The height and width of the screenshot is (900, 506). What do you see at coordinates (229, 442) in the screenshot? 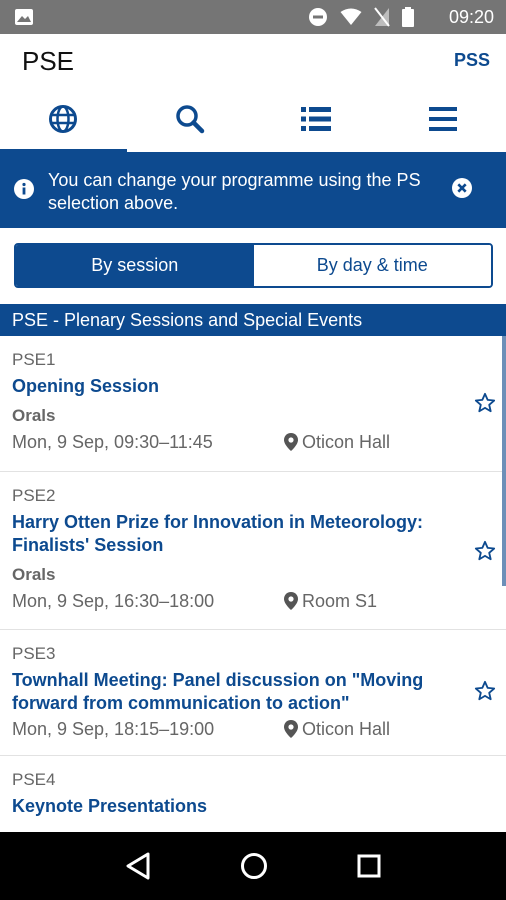
I see `session-meta: Mon, 9 Sep, 09:30–11:45 Oticon Hall` at bounding box center [229, 442].